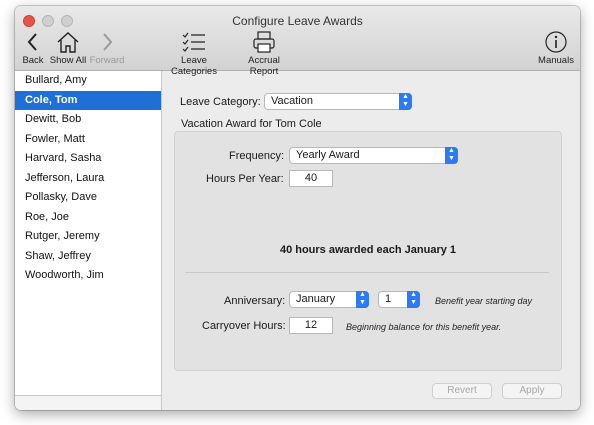  Describe the element at coordinates (194, 53) in the screenshot. I see `leave-categories-button: Leave Categories` at that location.